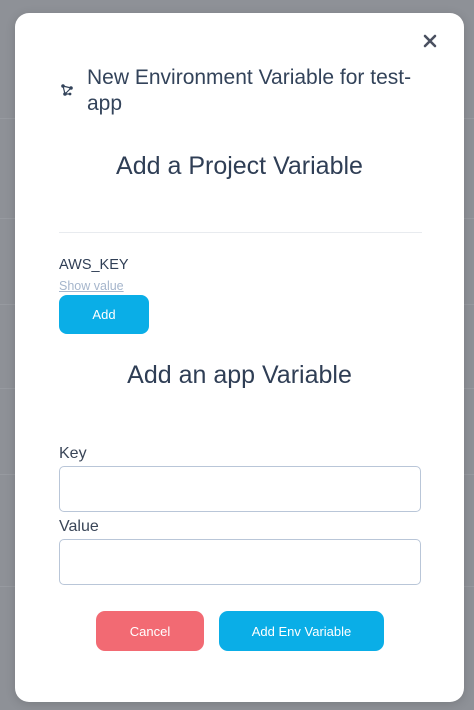 This screenshot has height=710, width=474. Describe the element at coordinates (91, 286) in the screenshot. I see `show-value-link: Show value` at that location.